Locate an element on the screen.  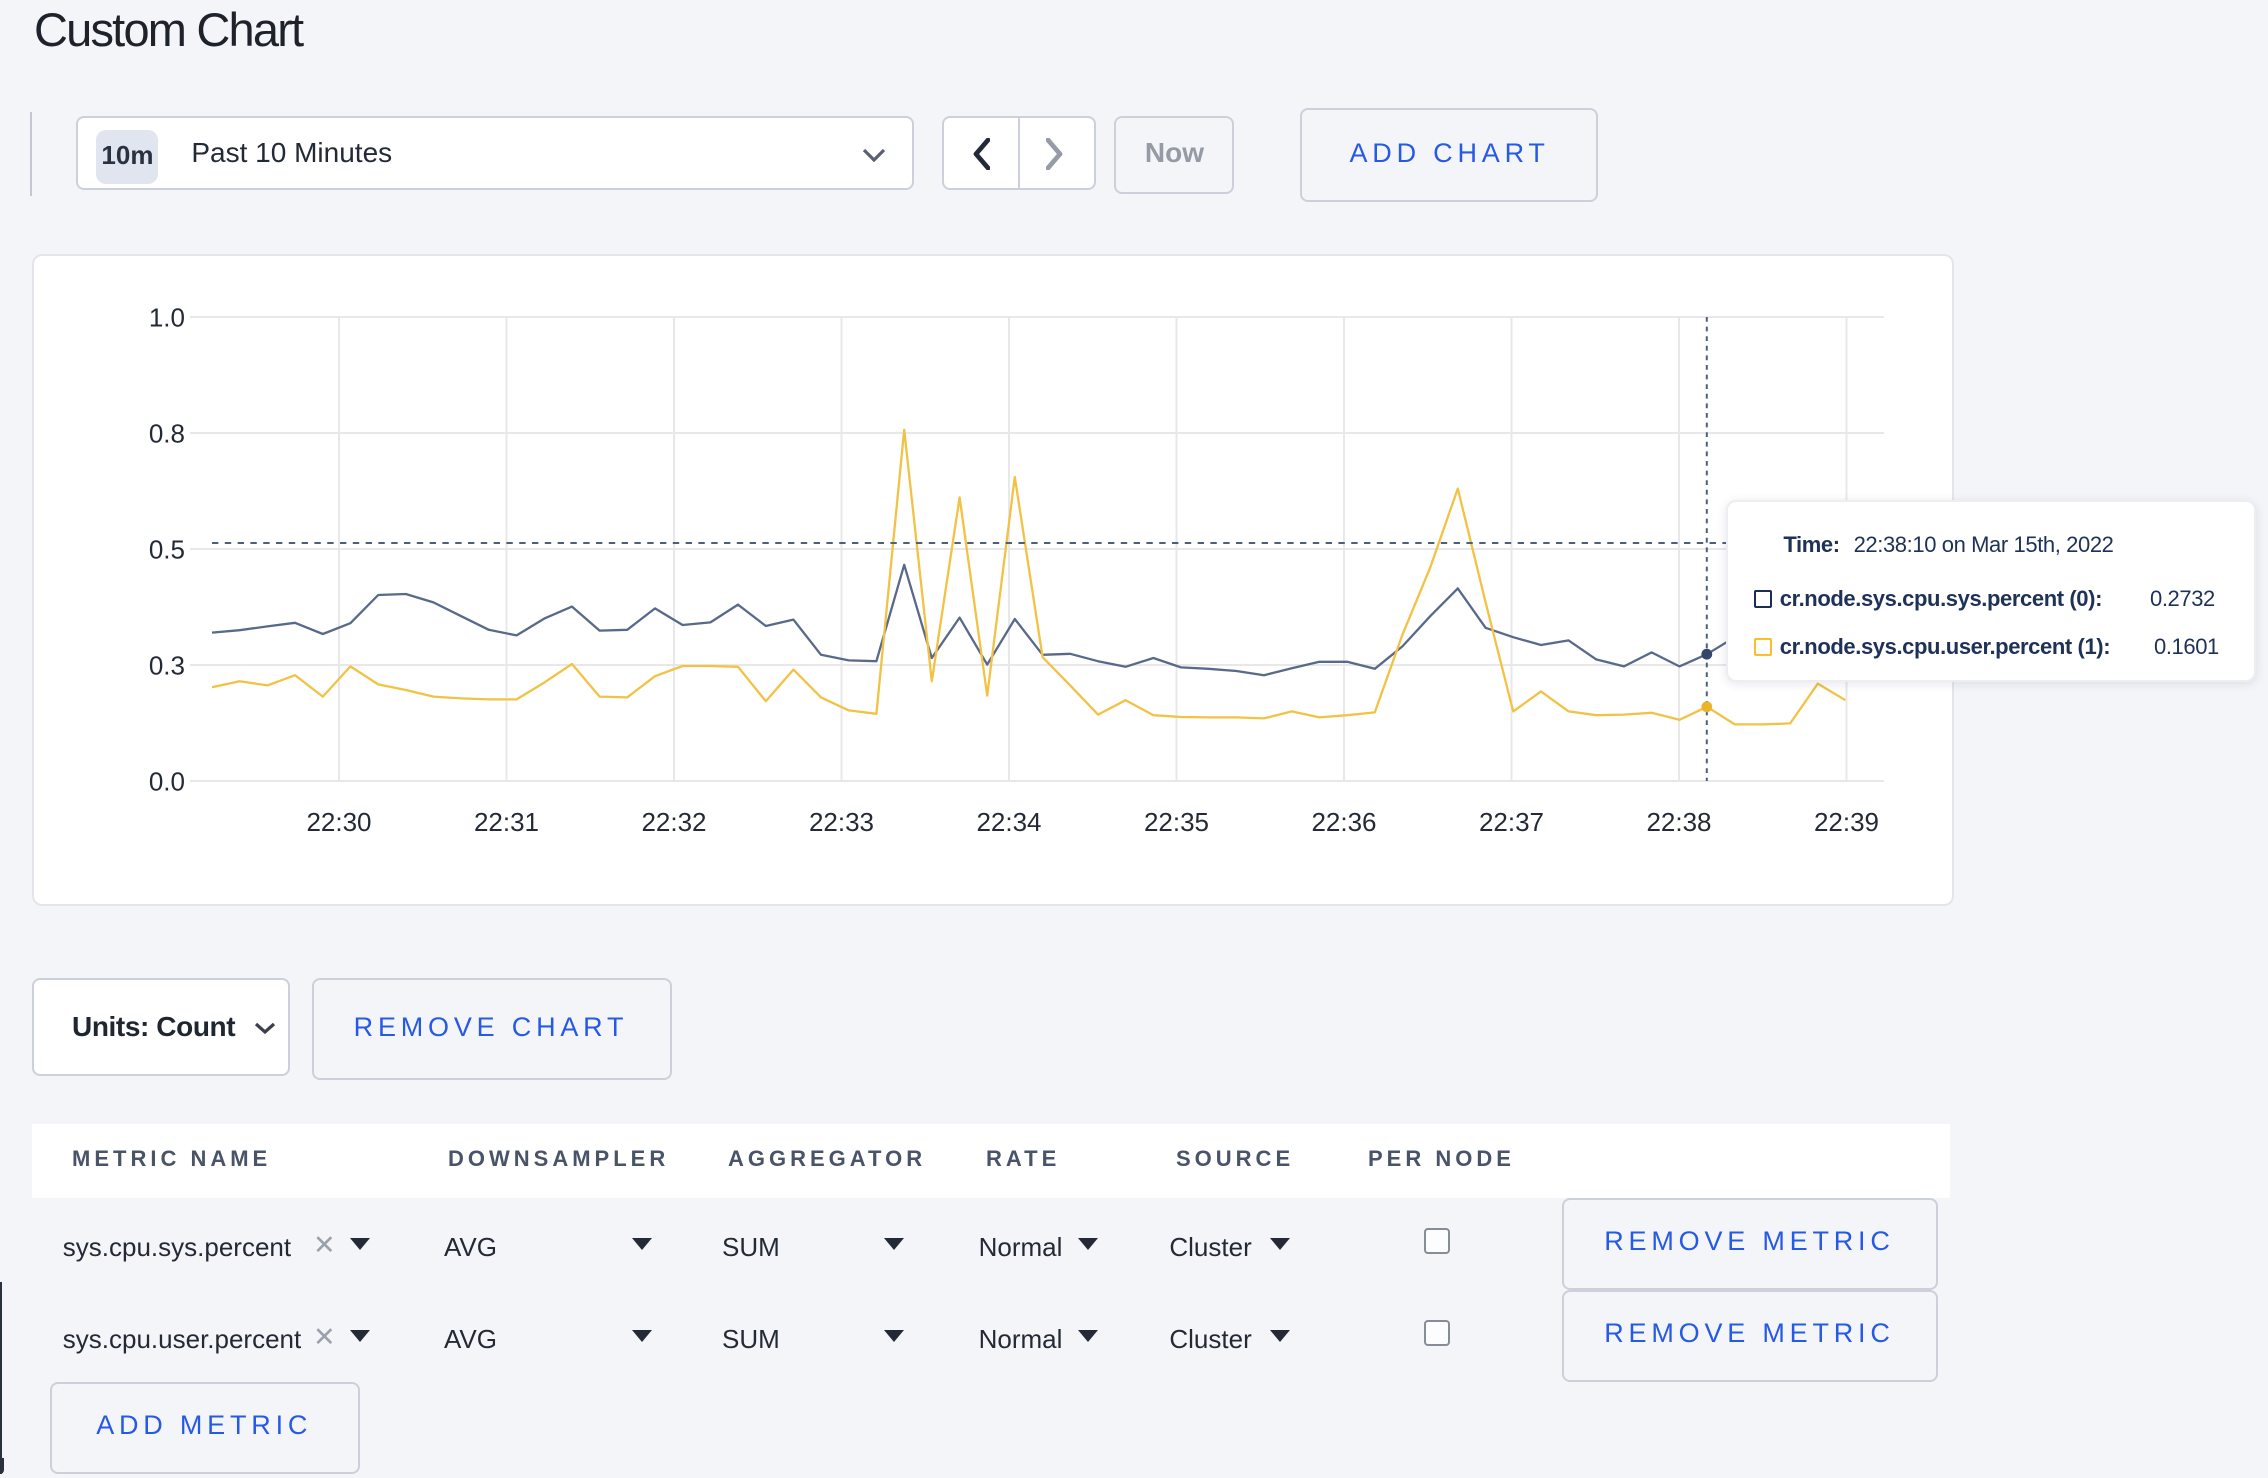
svg-text: 0.5 is located at coordinates (167, 548).